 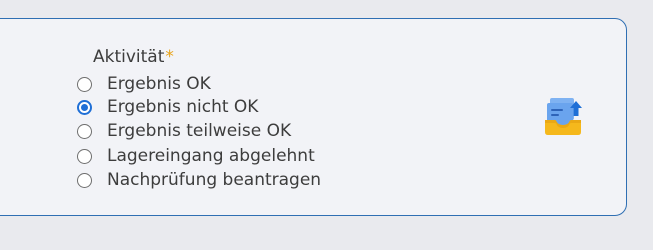 I want to click on radio-option-ergebnis-ok: Ergebnis OK, so click(x=144, y=84).